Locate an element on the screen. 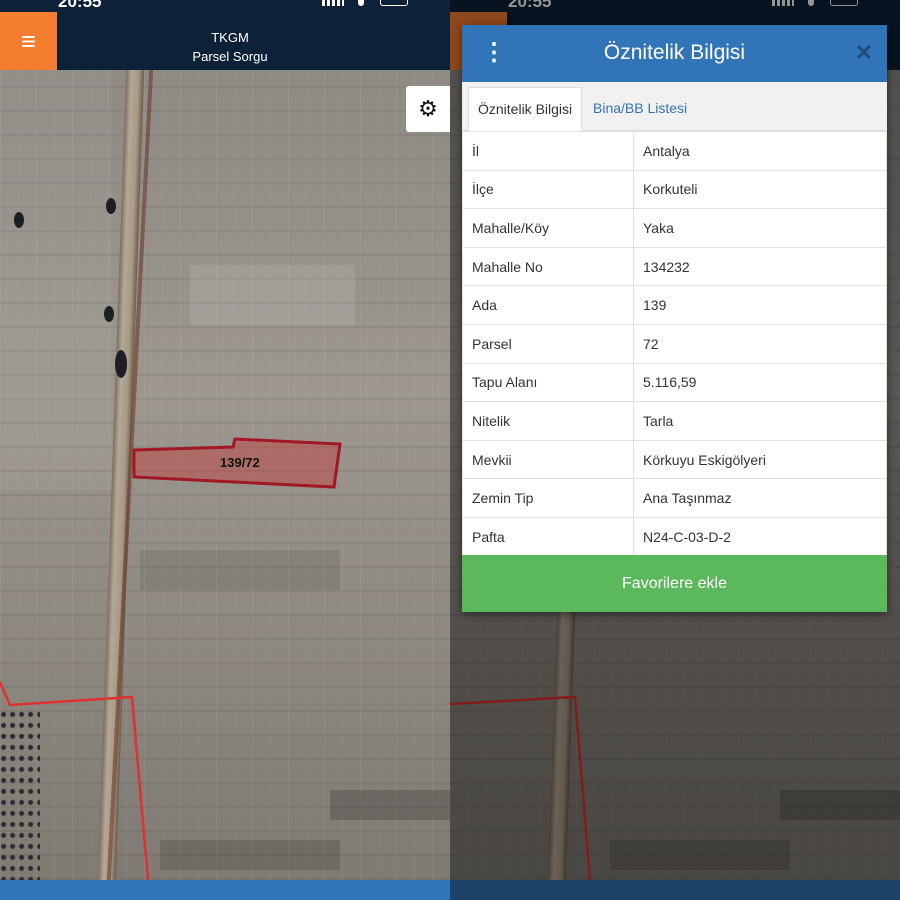 Image resolution: width=900 pixels, height=900 pixels. attribute-value: Yaka is located at coordinates (760, 228).